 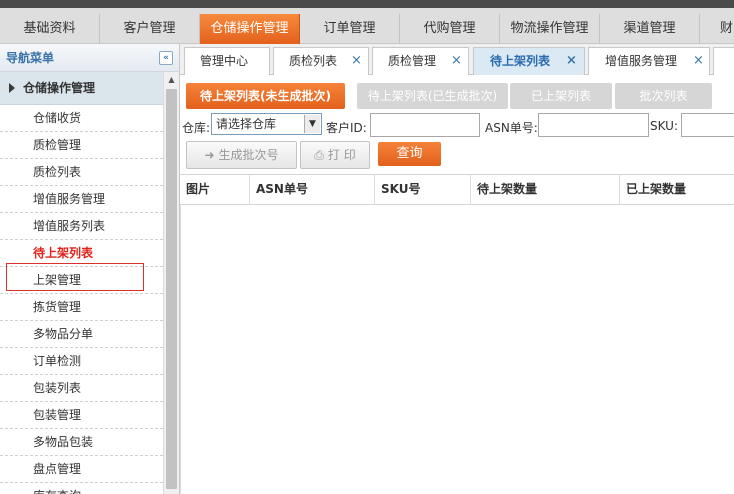 What do you see at coordinates (81, 118) in the screenshot?
I see `sidebar-item-warehouse-receiving: 仓储收货` at bounding box center [81, 118].